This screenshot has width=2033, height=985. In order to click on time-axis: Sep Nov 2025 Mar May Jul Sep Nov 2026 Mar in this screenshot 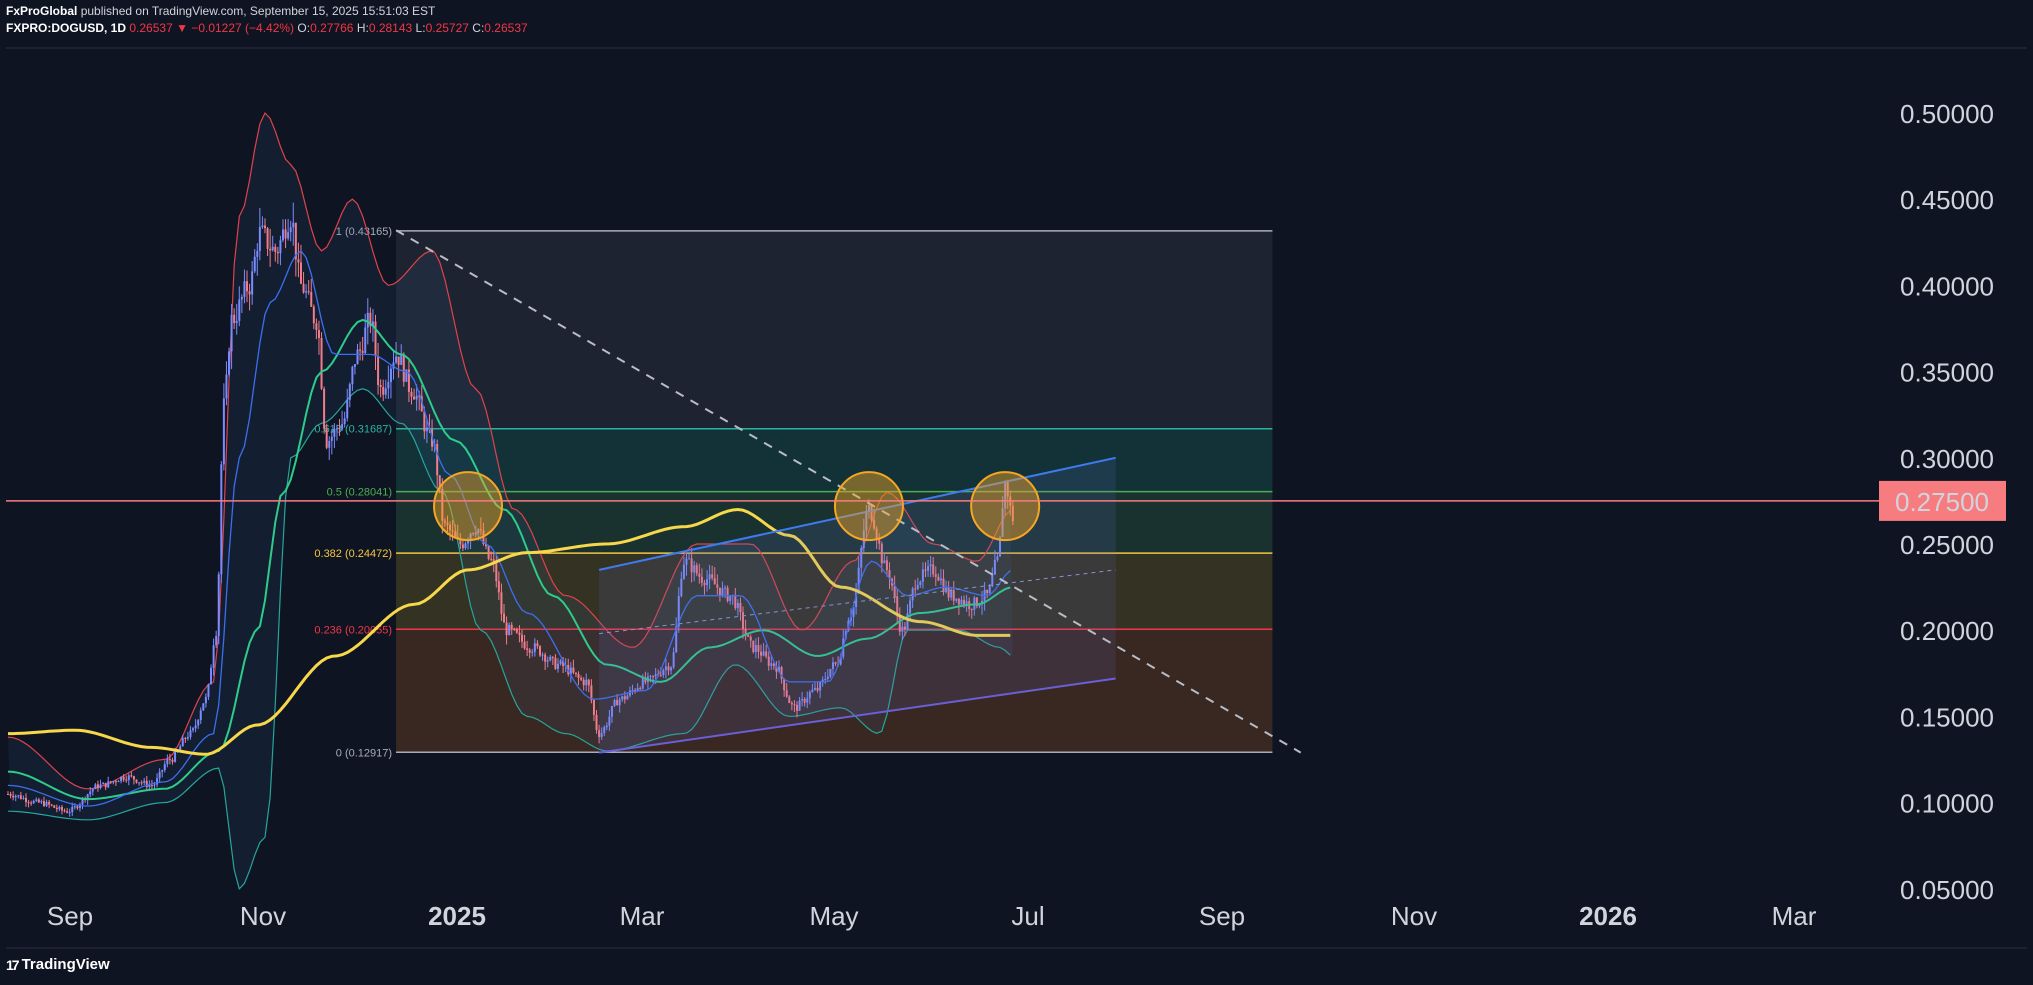, I will do `click(932, 916)`.